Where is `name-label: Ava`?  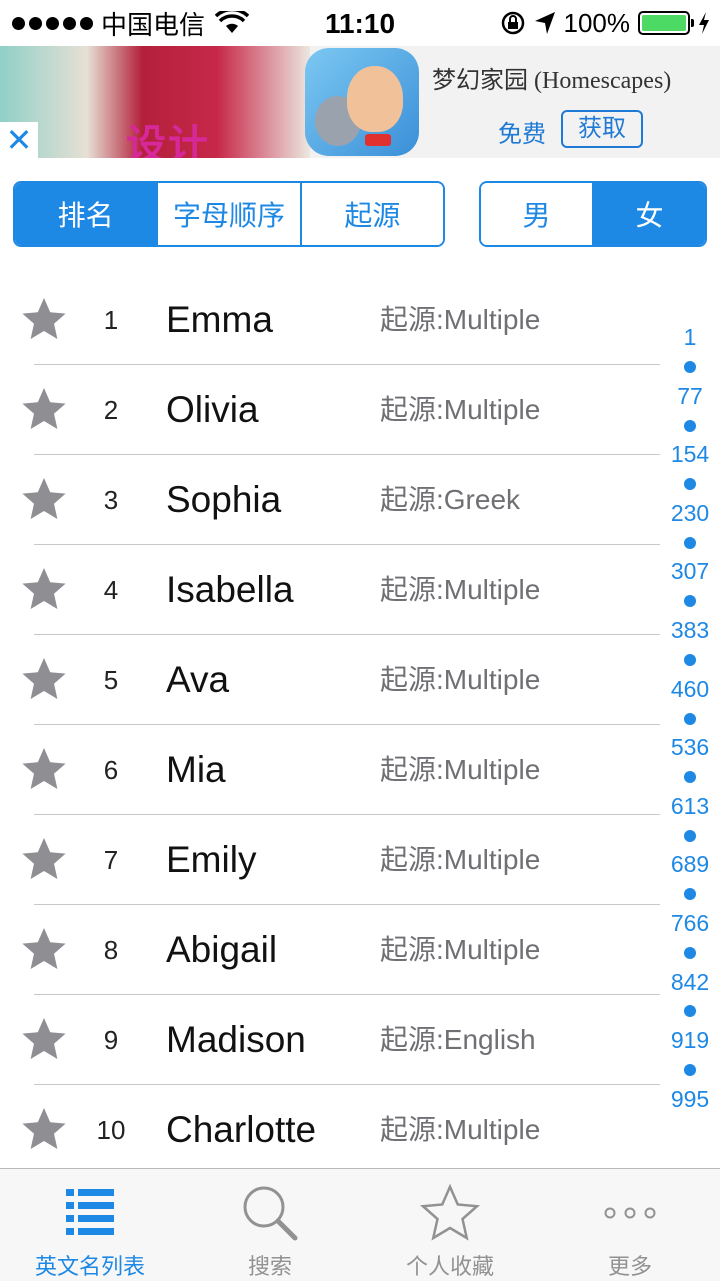 name-label: Ava is located at coordinates (198, 679).